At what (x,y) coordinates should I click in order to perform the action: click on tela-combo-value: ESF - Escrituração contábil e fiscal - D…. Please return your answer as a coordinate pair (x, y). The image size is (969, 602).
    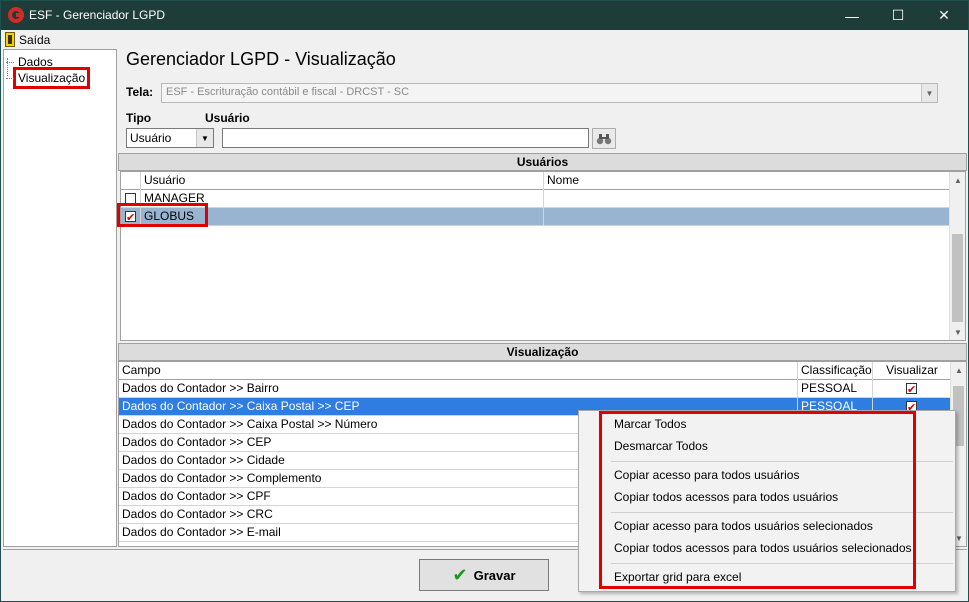
    Looking at the image, I should click on (288, 92).